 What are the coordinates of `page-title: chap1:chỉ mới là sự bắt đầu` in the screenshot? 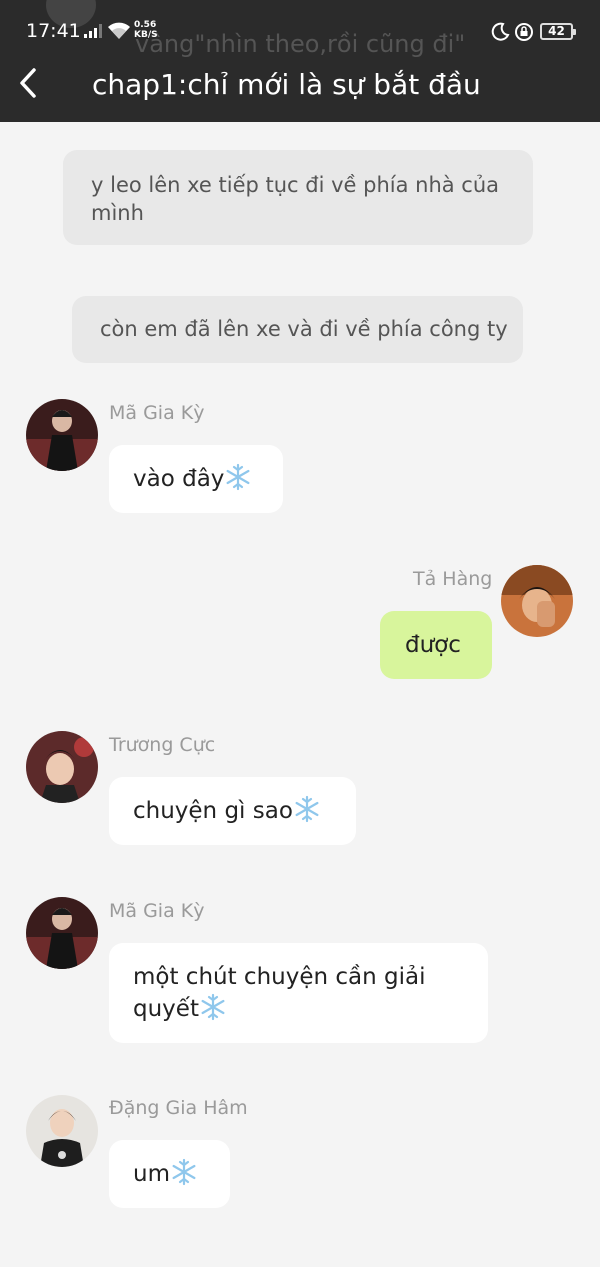 It's located at (286, 84).